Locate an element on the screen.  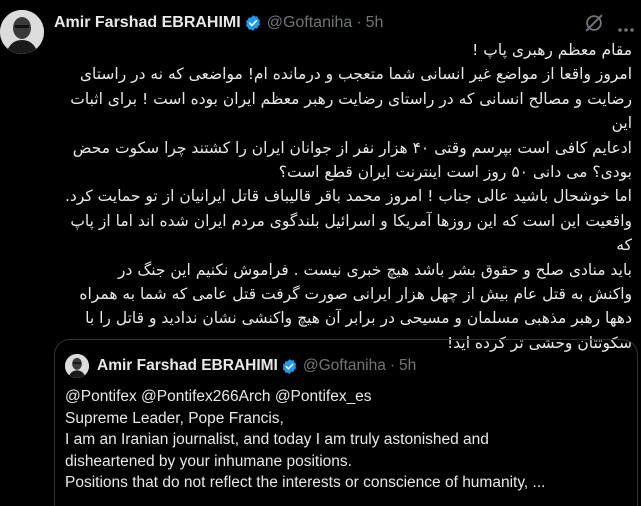
timestamp: 5h is located at coordinates (375, 23).